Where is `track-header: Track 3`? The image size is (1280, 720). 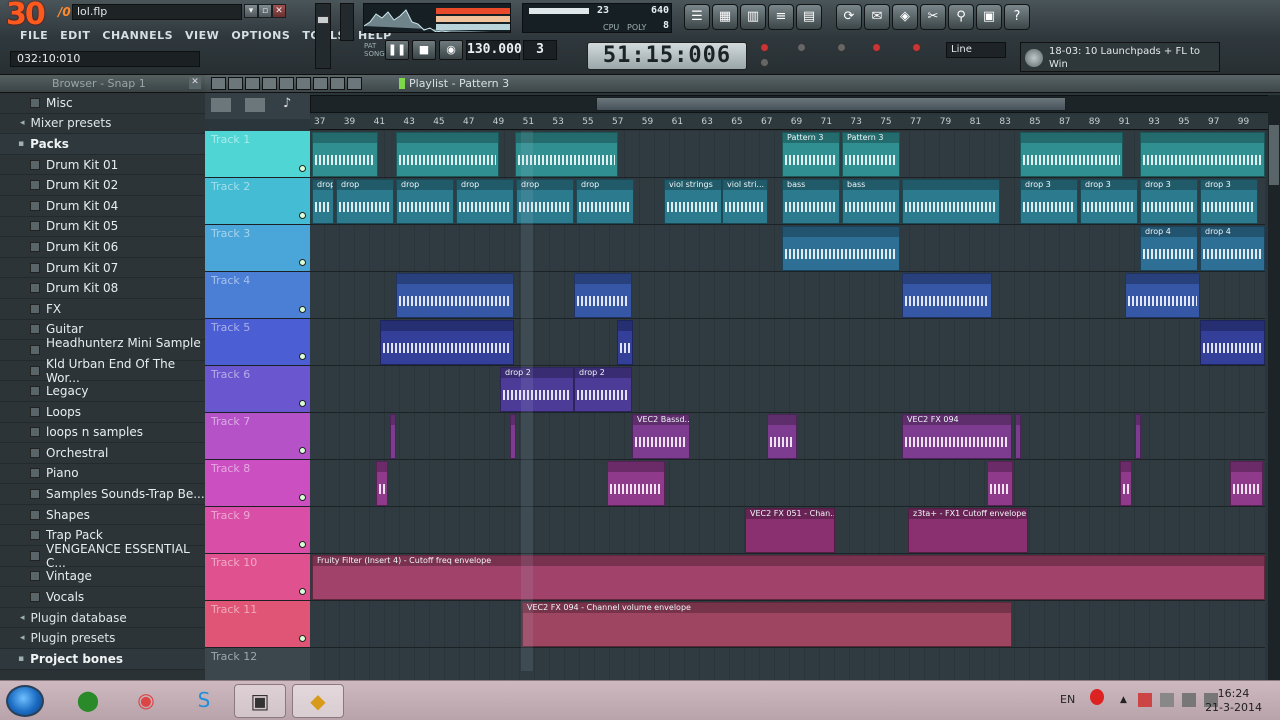
track-header: Track 3 is located at coordinates (257, 248).